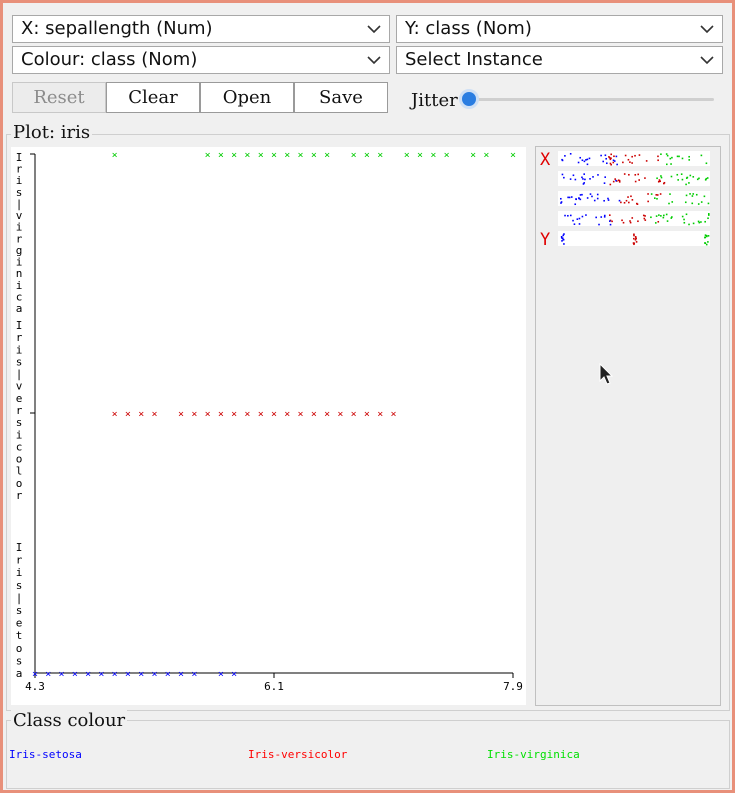 The height and width of the screenshot is (793, 735). I want to click on open-button: Open, so click(247, 97).